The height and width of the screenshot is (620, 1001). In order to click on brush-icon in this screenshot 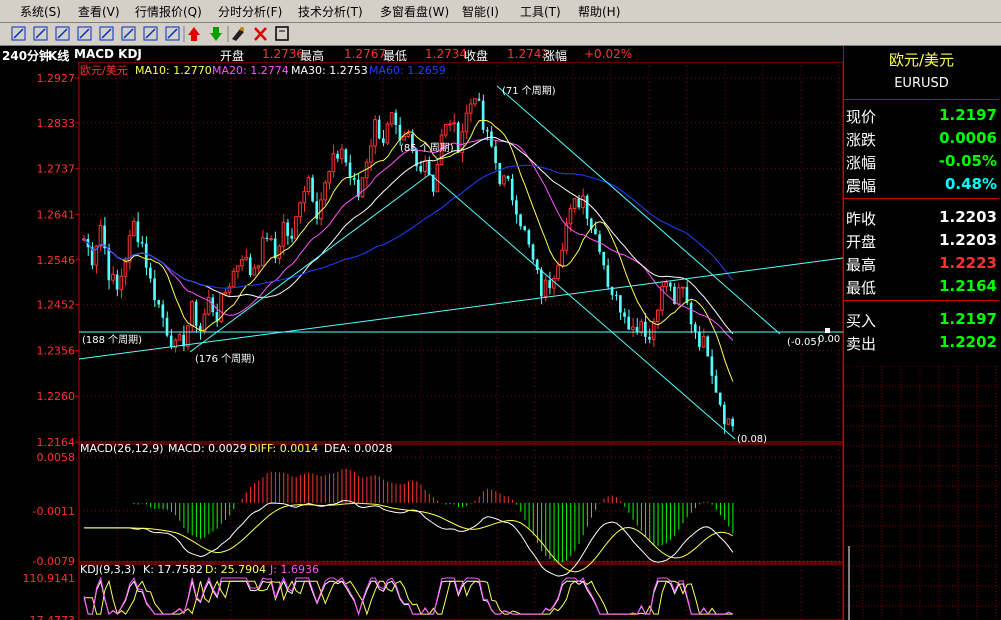, I will do `click(238, 34)`.